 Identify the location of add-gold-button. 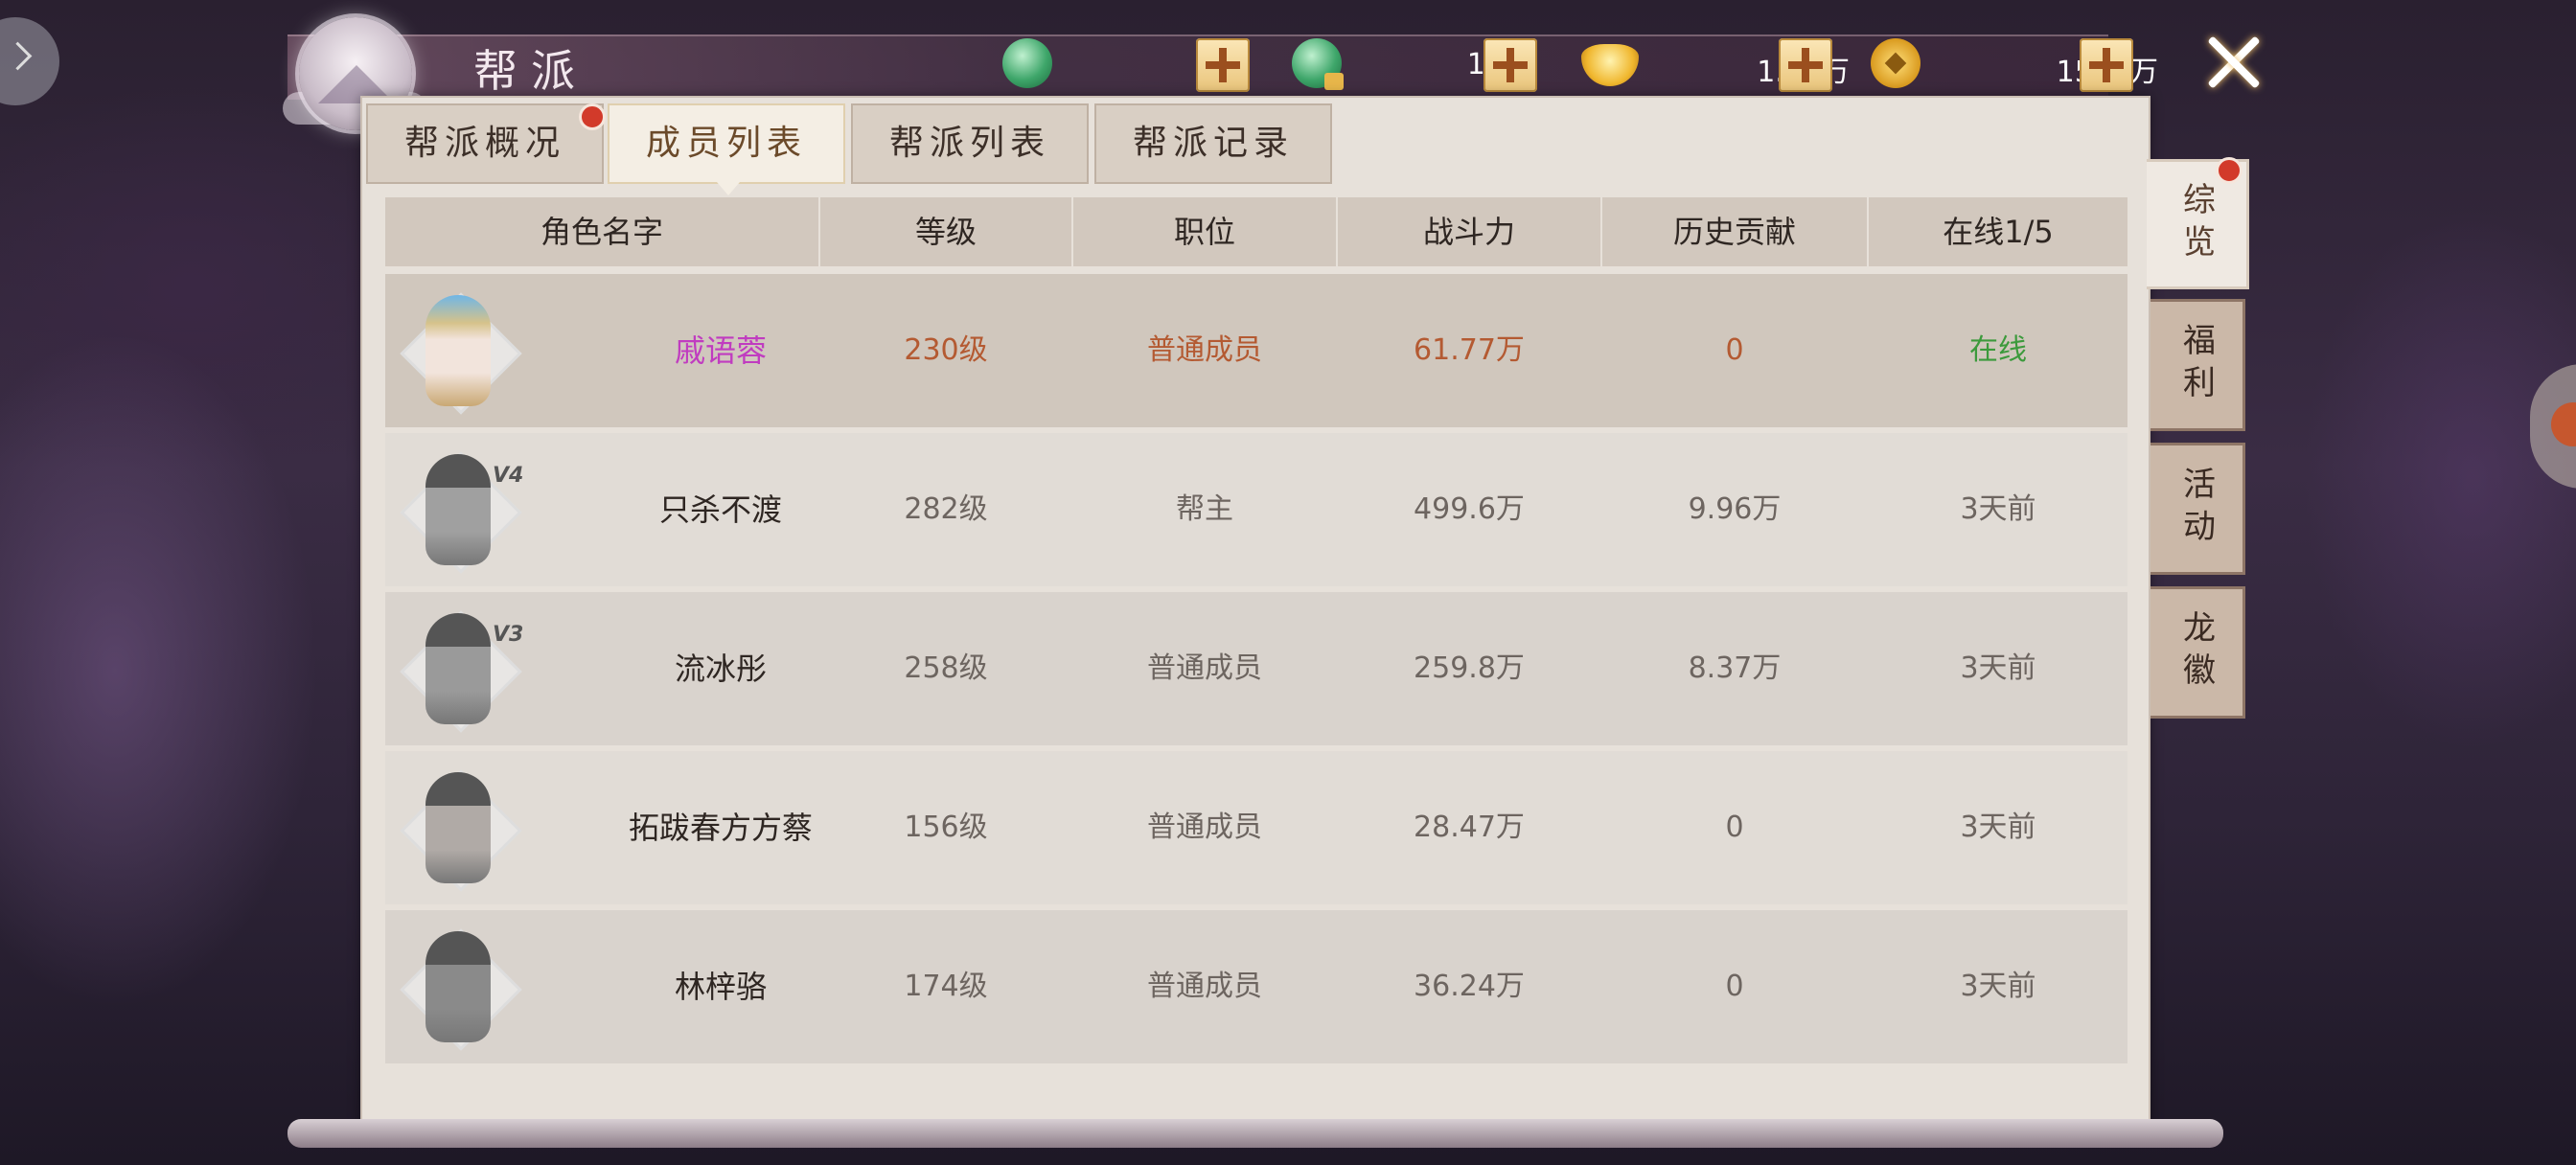
(1805, 65).